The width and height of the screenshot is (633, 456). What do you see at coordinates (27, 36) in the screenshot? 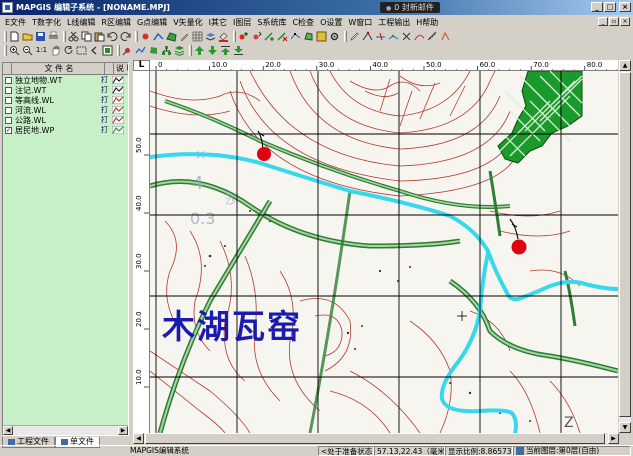
I see `open-folder-icon` at bounding box center [27, 36].